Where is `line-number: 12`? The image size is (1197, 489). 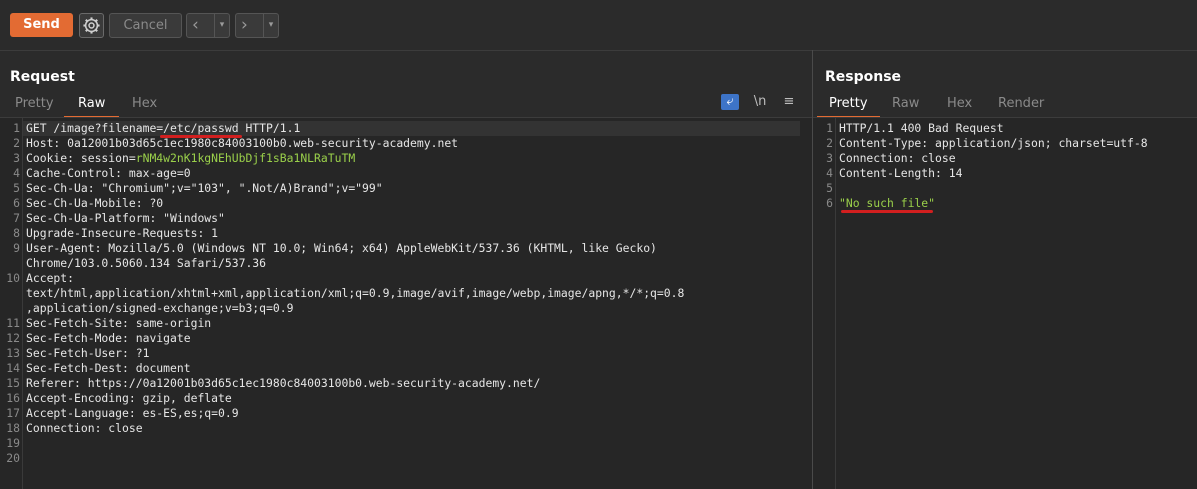
line-number: 12 is located at coordinates (13, 338).